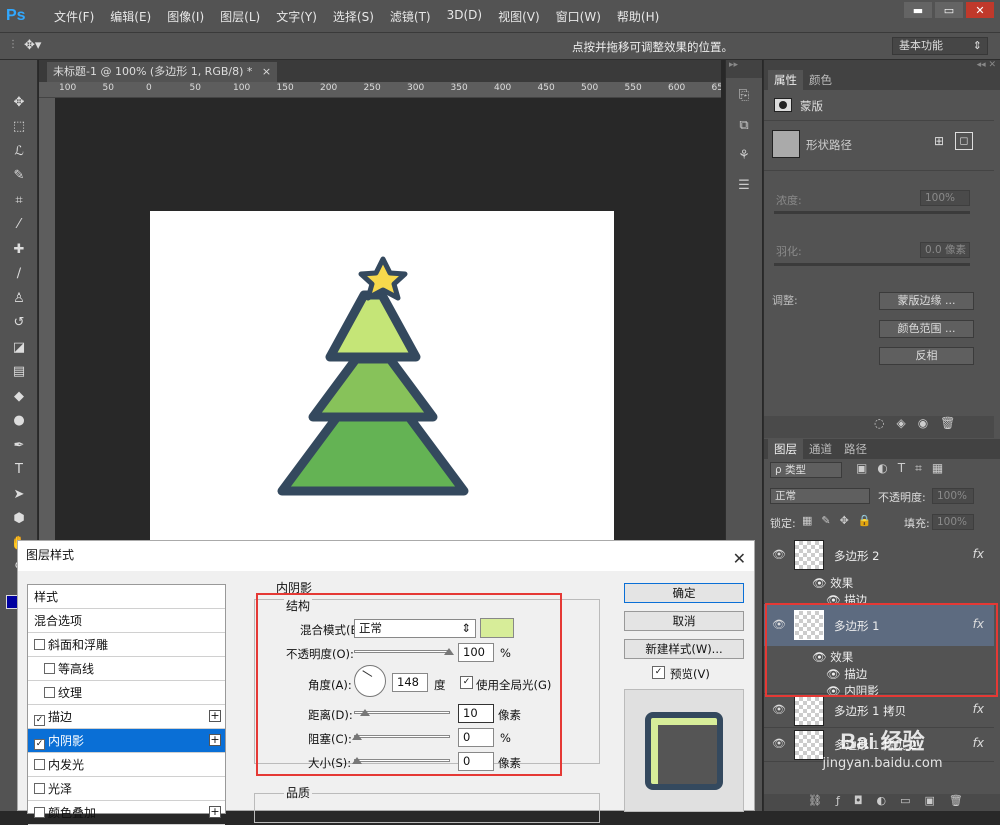 The image size is (1000, 825). I want to click on menu-8: 视图(V), so click(519, 16).